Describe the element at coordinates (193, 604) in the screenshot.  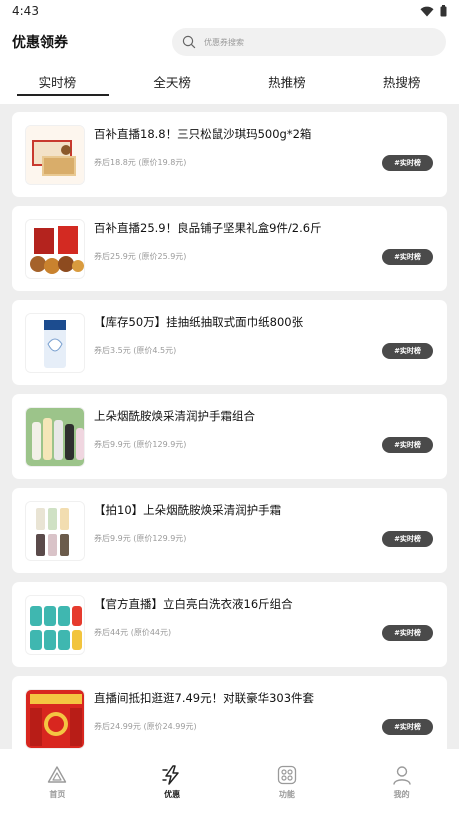
I see `product-title: 【官方直播】立白亮白洗衣液16斤组合` at that location.